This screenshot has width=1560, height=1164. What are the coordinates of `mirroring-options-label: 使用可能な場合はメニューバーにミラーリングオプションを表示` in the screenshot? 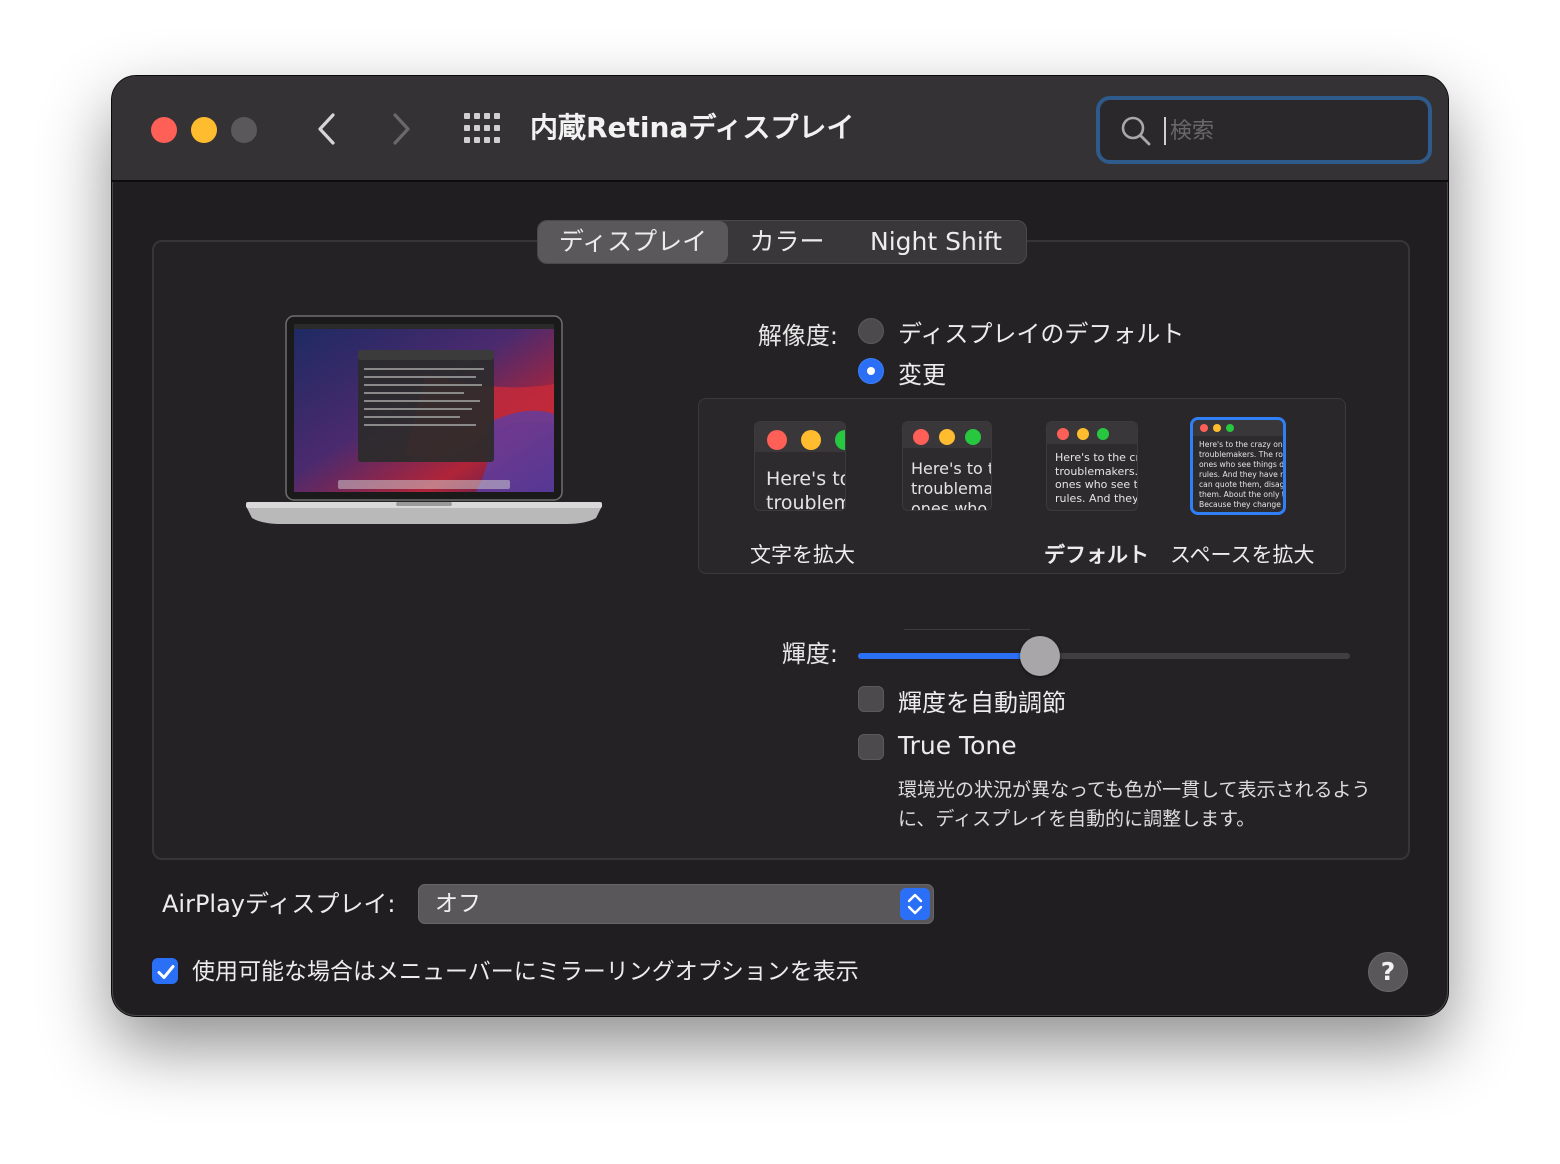 It's located at (525, 972).